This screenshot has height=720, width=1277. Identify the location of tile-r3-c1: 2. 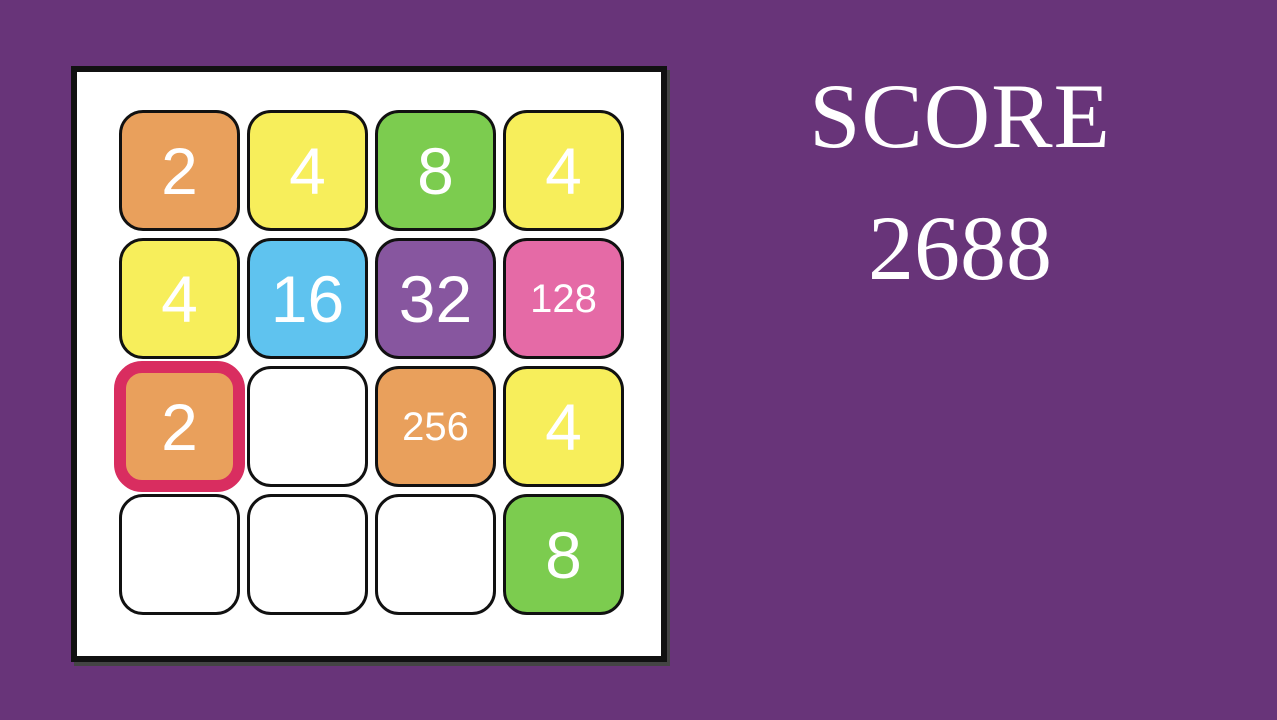
(179, 426).